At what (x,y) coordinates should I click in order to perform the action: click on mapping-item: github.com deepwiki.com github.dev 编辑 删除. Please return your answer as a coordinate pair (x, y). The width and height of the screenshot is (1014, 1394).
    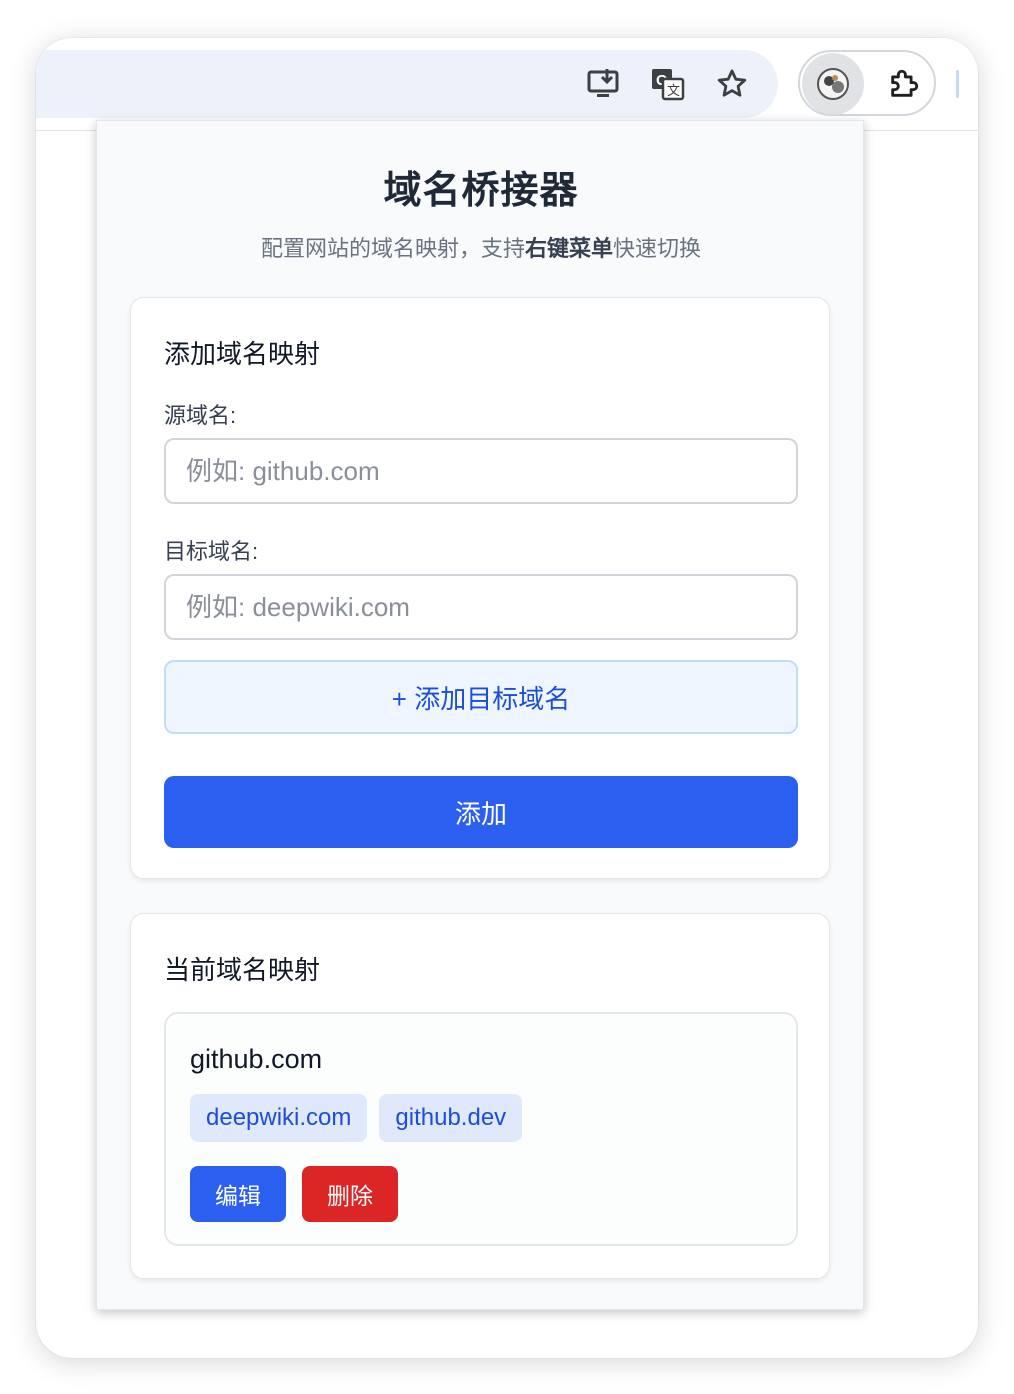
    Looking at the image, I should click on (481, 1129).